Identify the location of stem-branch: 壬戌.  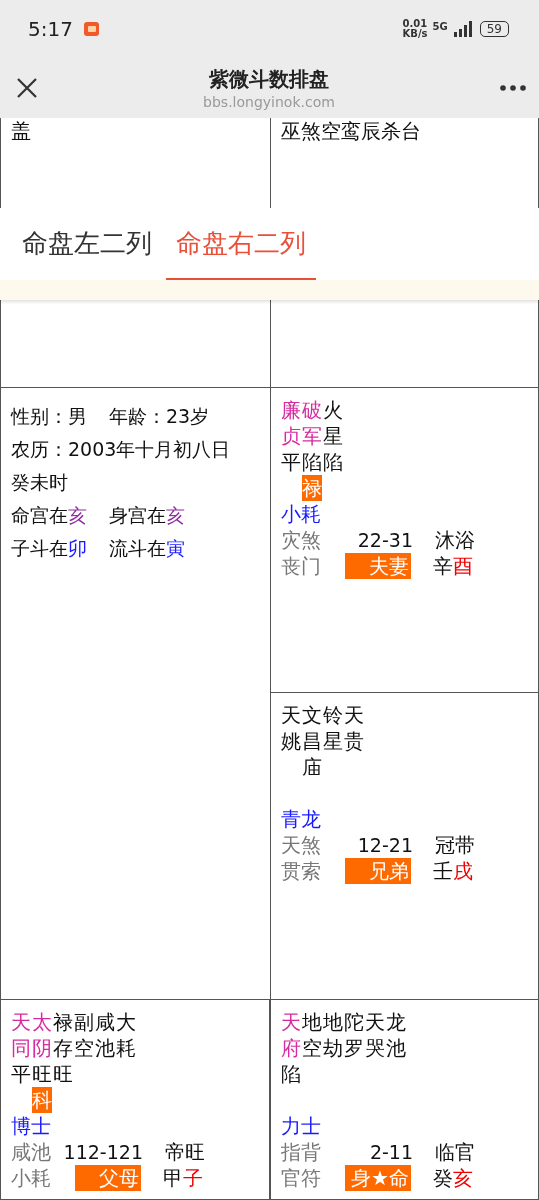
(453, 871).